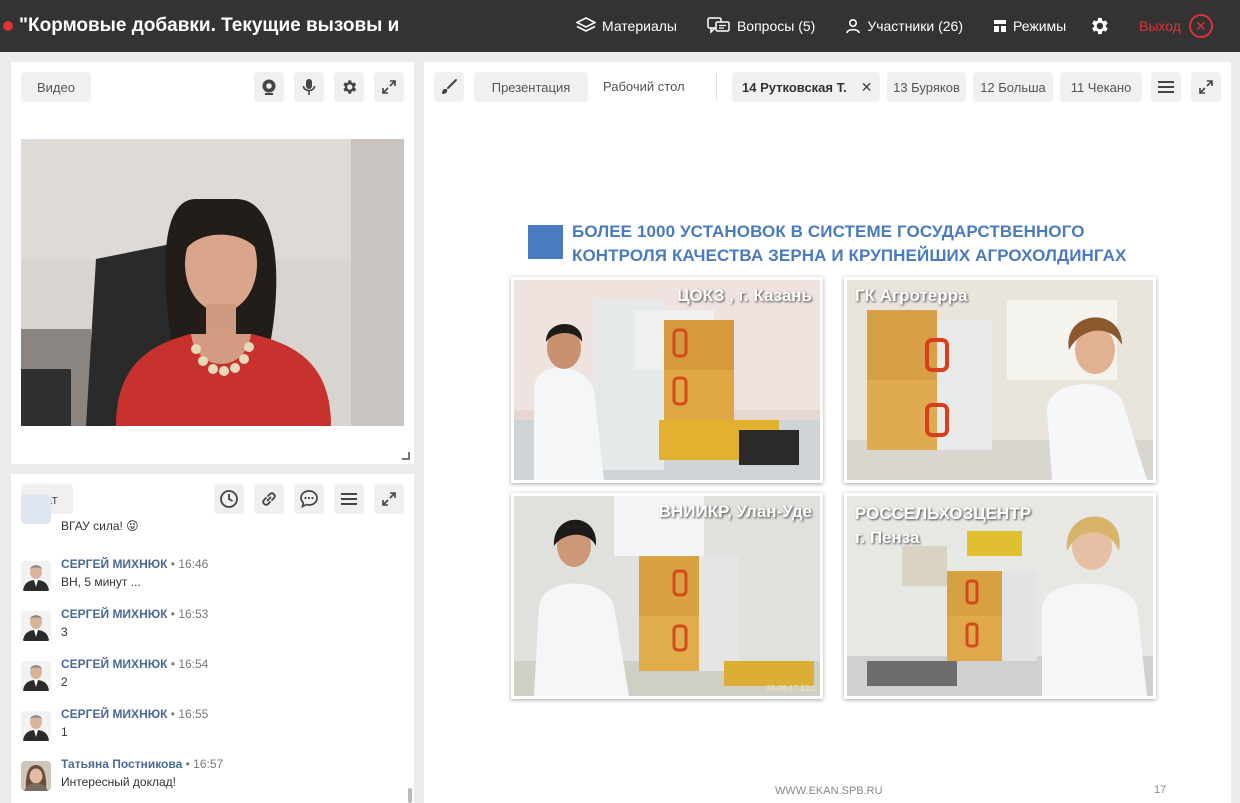 The width and height of the screenshot is (1240, 803). I want to click on chat-message-header: Татьяна Постникова • 16:57, so click(142, 764).